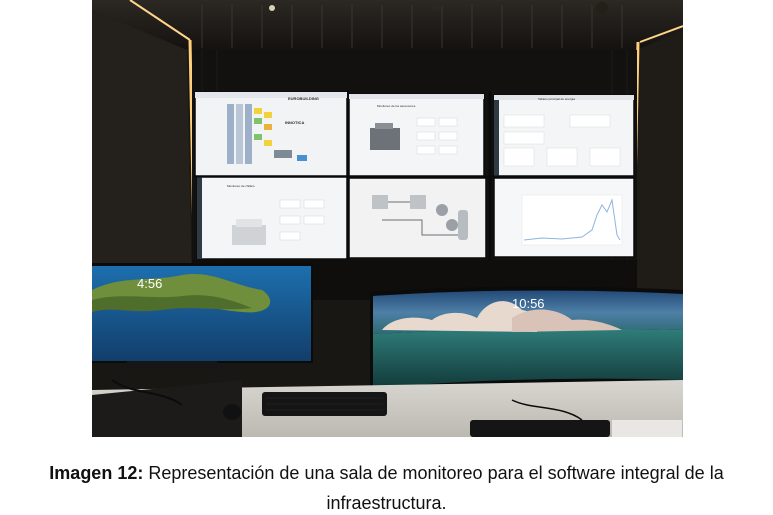 The height and width of the screenshot is (515, 773). Describe the element at coordinates (202, 316) in the screenshot. I see `left-monitor` at that location.